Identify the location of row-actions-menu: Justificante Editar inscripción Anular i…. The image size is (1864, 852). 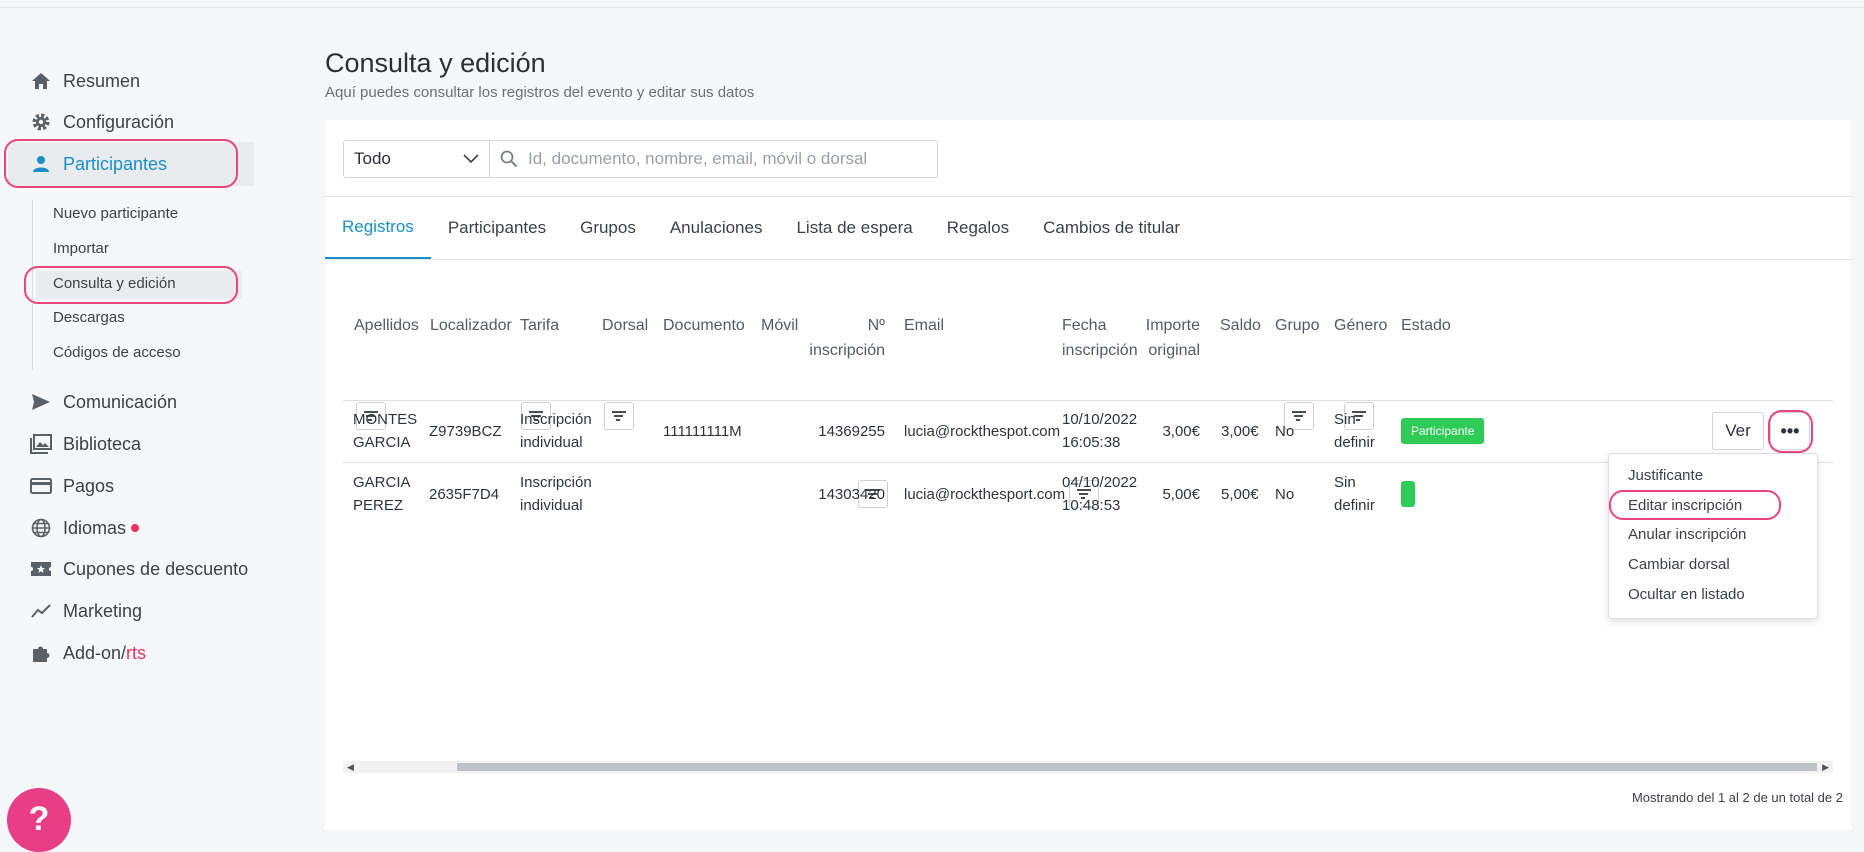
(1713, 536).